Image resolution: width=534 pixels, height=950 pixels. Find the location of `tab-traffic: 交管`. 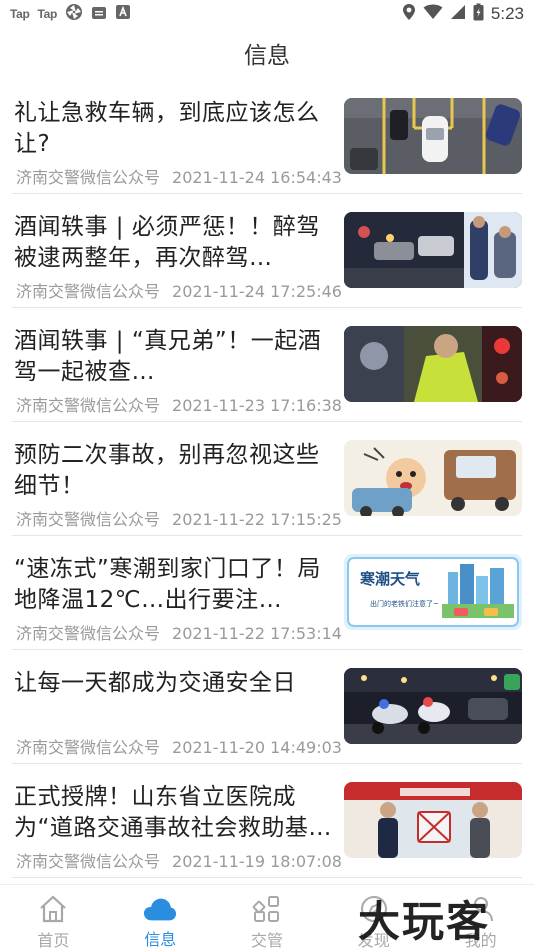

tab-traffic: 交管 is located at coordinates (267, 917).